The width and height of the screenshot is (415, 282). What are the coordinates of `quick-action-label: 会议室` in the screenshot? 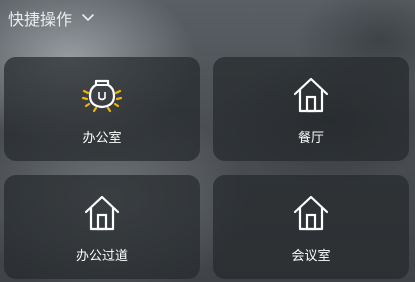 It's located at (311, 256).